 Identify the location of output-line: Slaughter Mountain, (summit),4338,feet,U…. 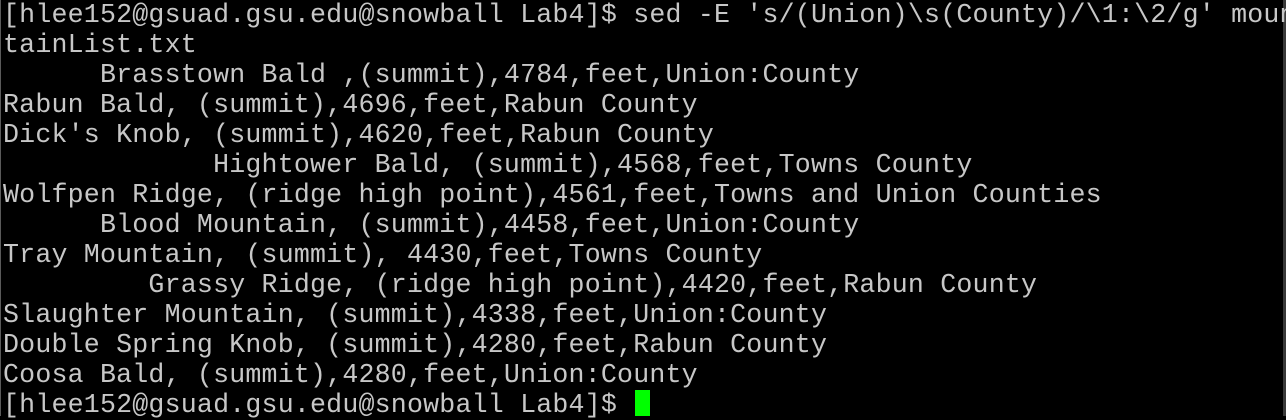
(415, 315).